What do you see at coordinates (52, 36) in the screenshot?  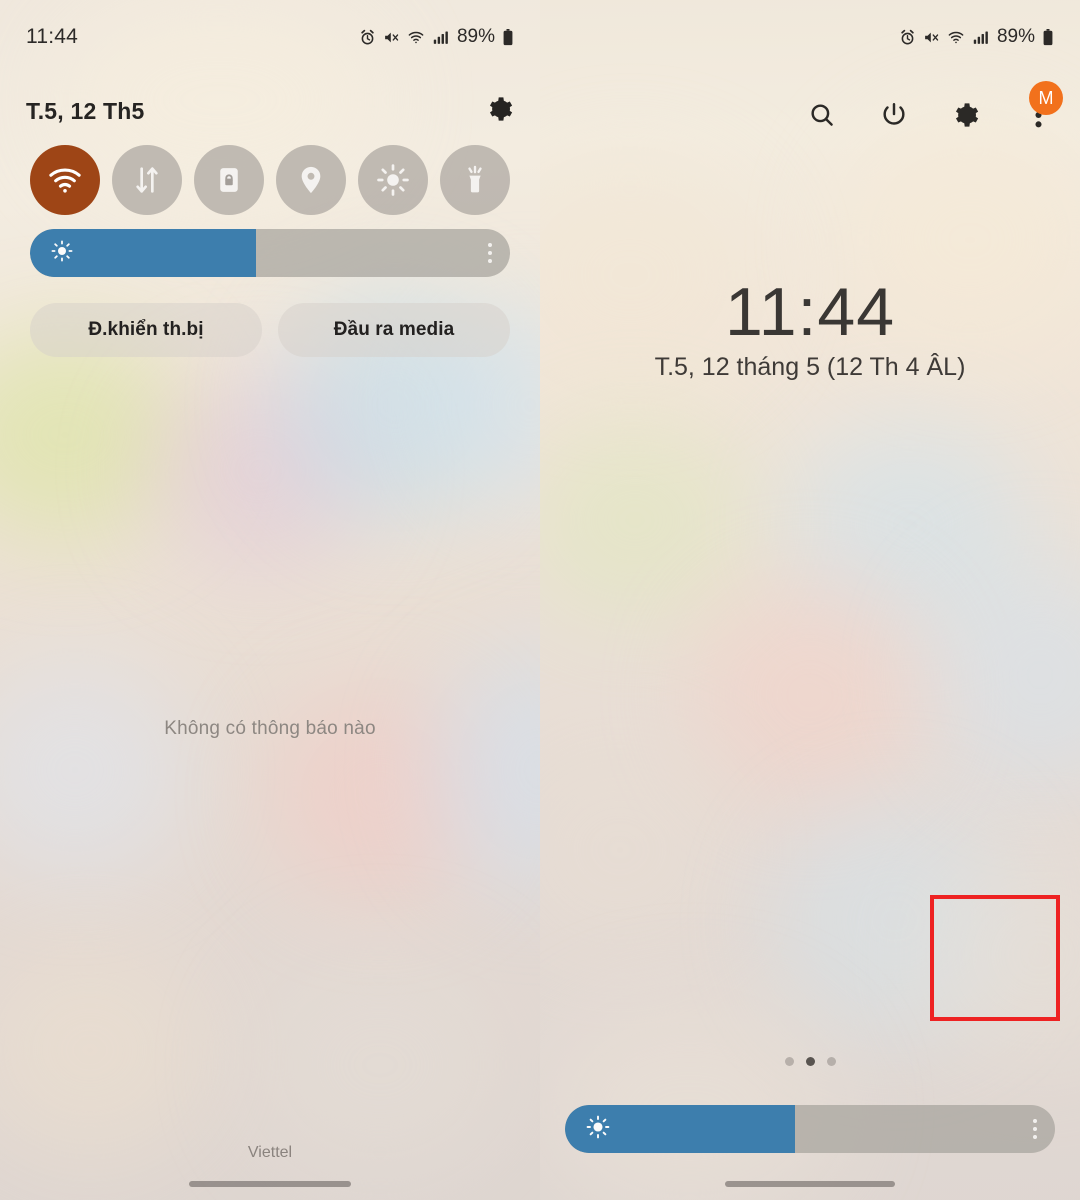 I see `status-bar-time: 11:44` at bounding box center [52, 36].